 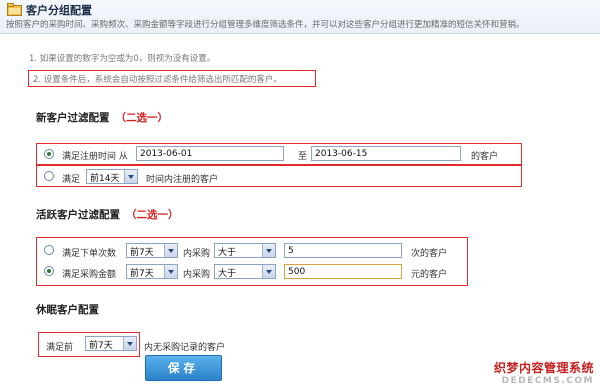 What do you see at coordinates (183, 368) in the screenshot?
I see `save-button: 保存` at bounding box center [183, 368].